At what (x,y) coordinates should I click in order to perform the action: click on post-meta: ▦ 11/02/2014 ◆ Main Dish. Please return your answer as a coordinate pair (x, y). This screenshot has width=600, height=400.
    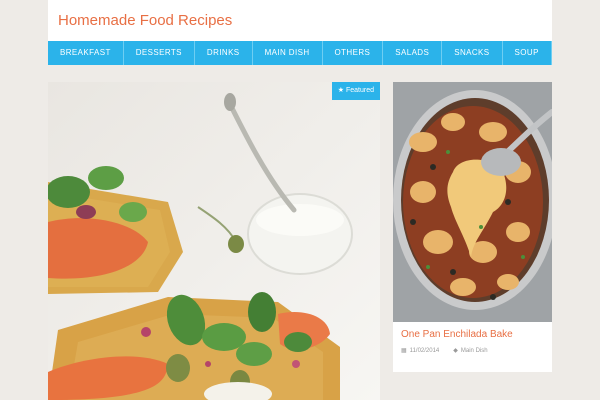
    Looking at the image, I should click on (444, 351).